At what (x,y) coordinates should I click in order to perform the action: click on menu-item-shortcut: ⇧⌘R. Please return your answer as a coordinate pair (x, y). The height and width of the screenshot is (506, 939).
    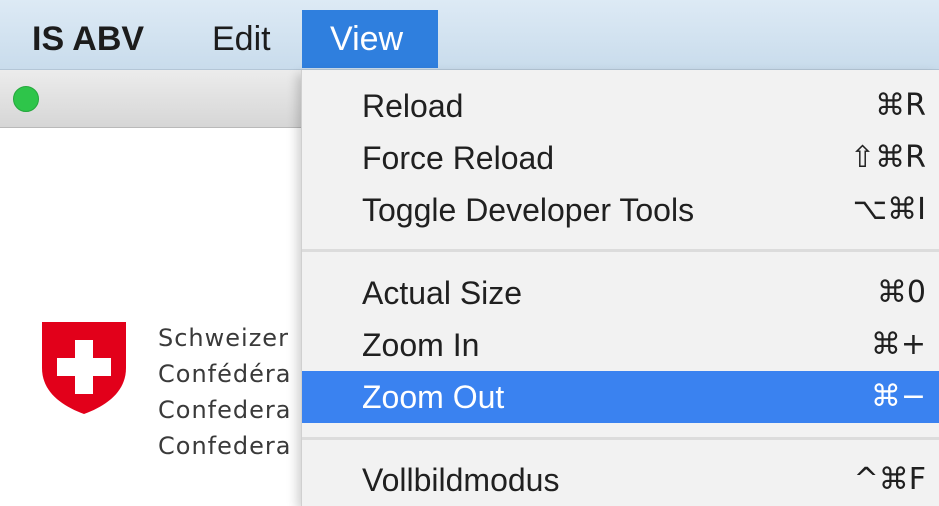
    Looking at the image, I should click on (888, 157).